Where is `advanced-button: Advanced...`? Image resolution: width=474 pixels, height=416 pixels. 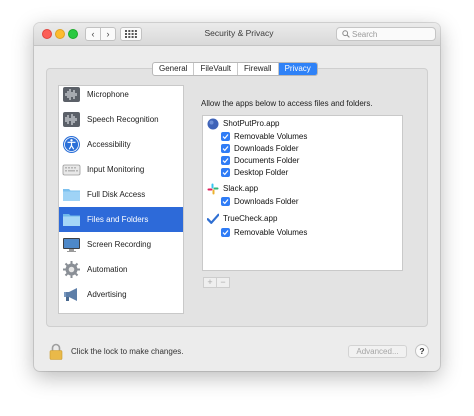 advanced-button: Advanced... is located at coordinates (377, 351).